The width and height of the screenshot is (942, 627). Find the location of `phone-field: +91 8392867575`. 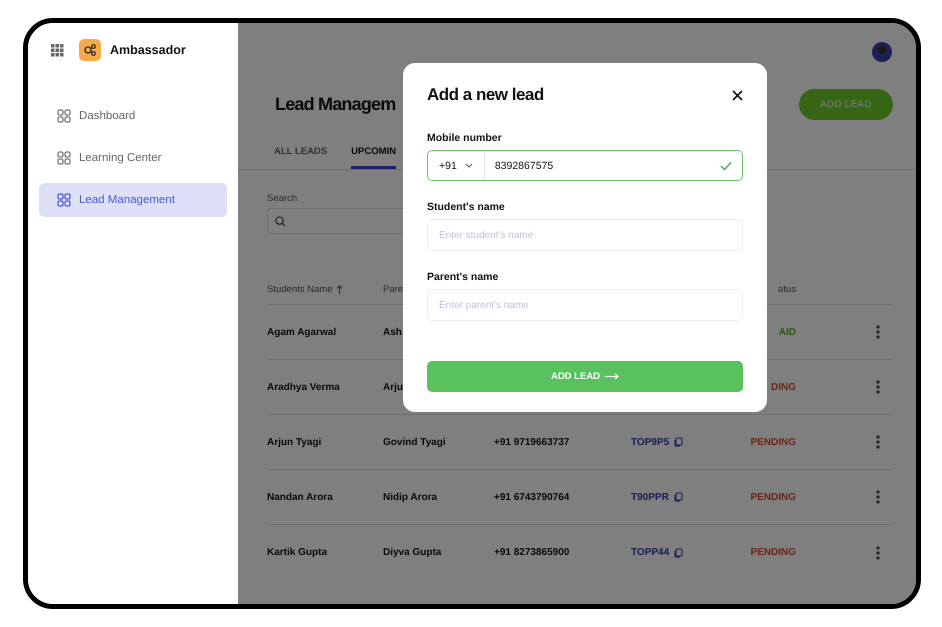

phone-field: +91 8392867575 is located at coordinates (585, 165).